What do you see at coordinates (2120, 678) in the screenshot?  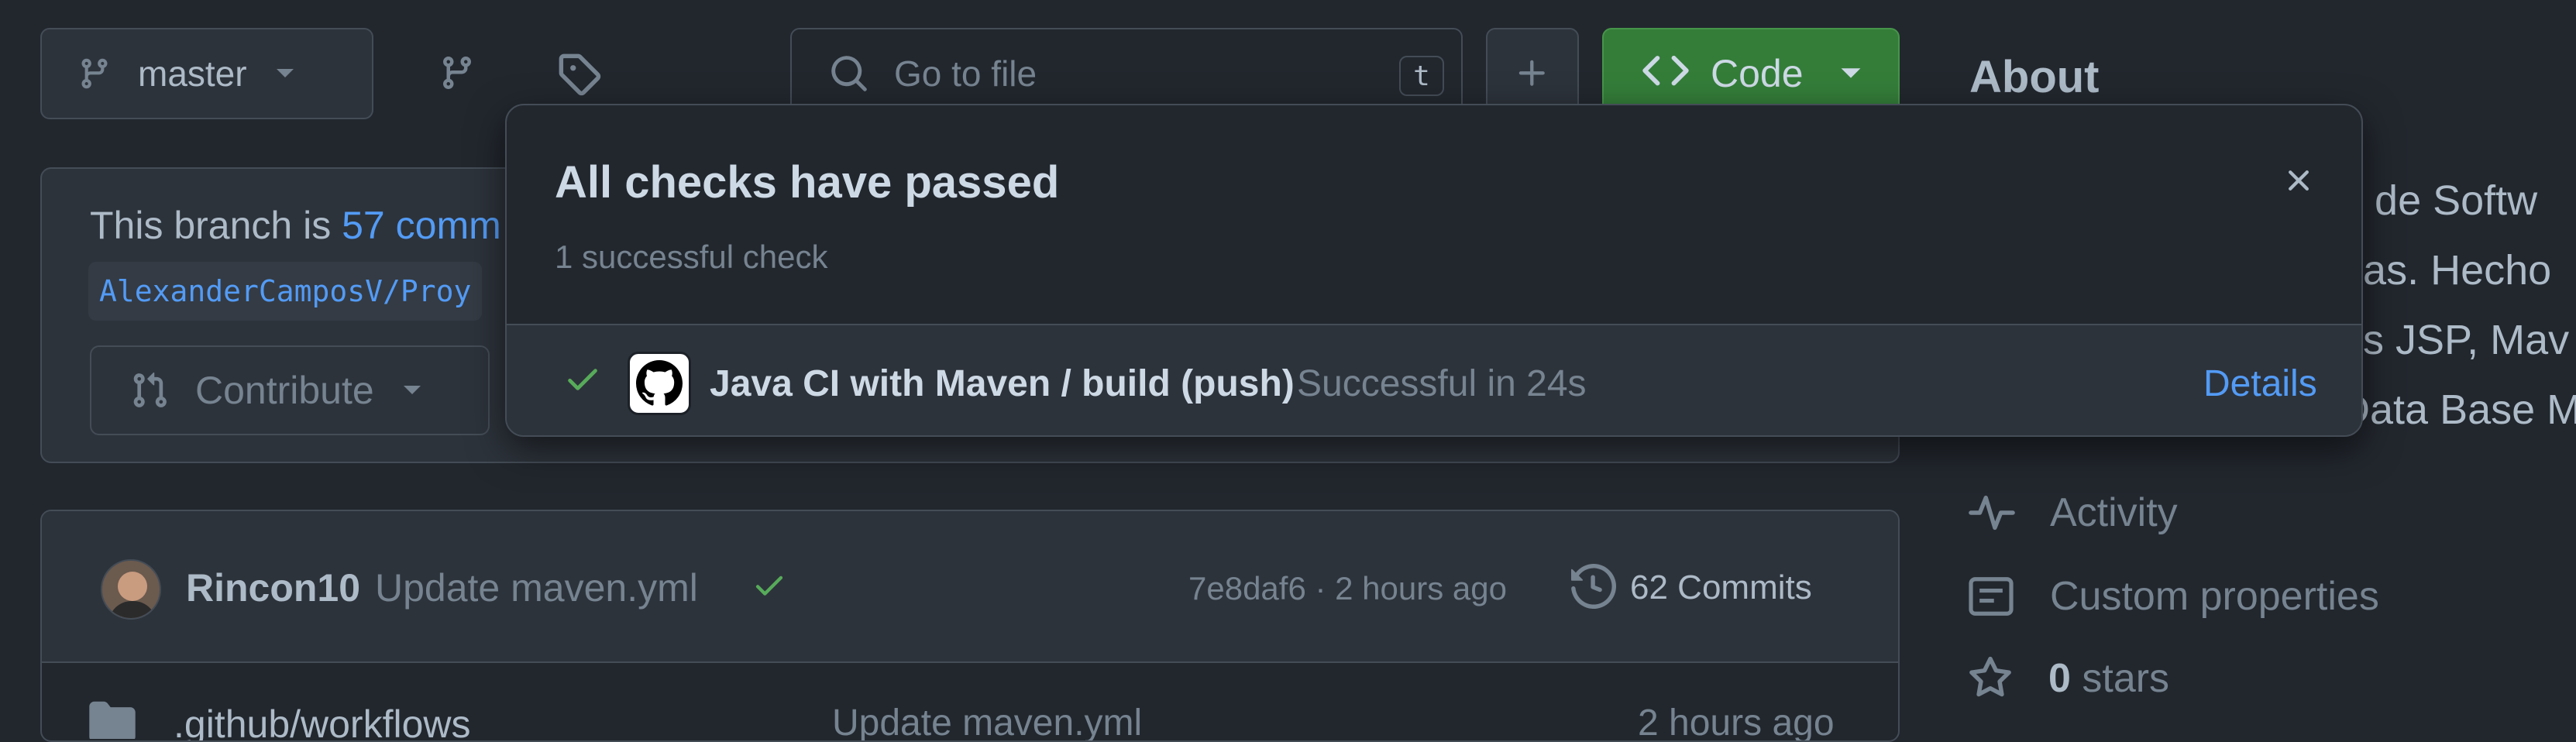 I see `stars-label: stars` at bounding box center [2120, 678].